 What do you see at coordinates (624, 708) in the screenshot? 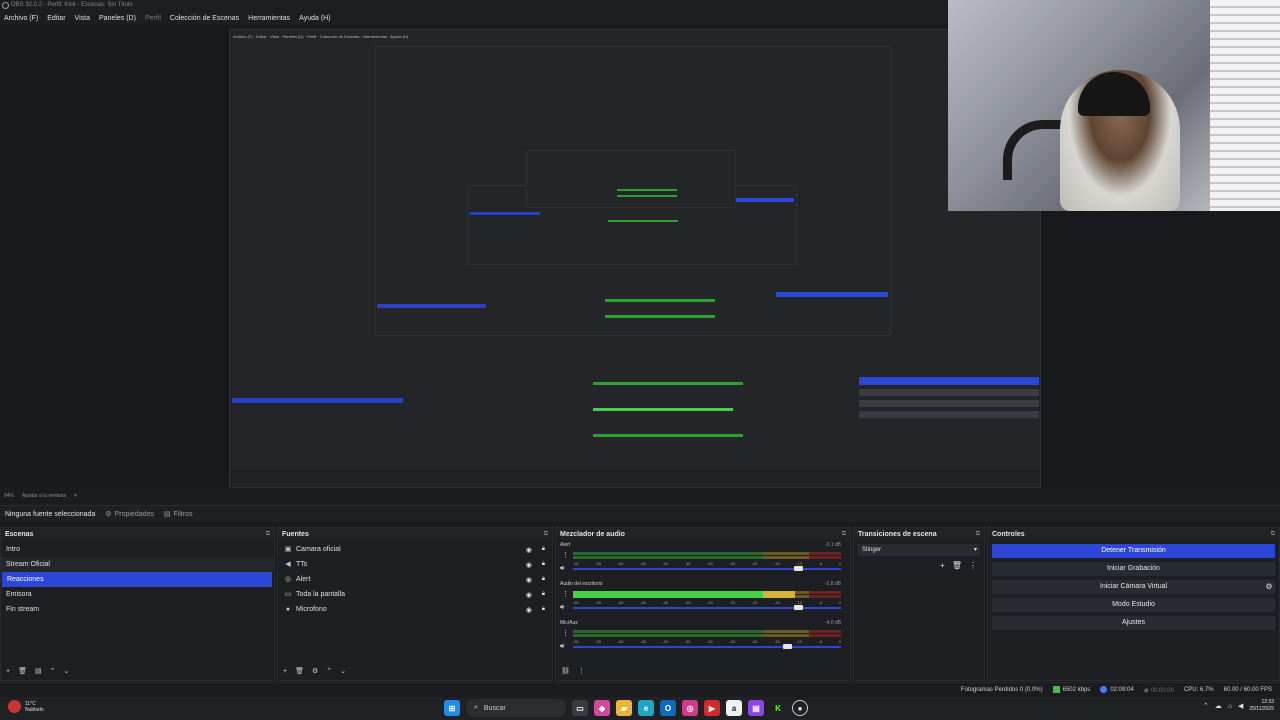
I see `file-explorer-icon: ▰` at bounding box center [624, 708].